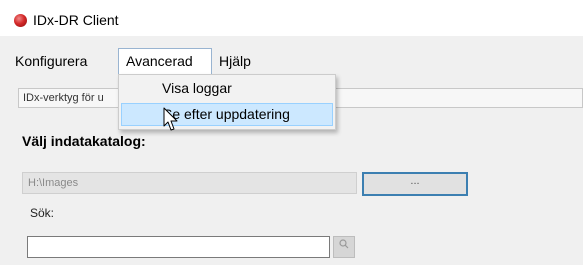 This screenshot has width=583, height=265. What do you see at coordinates (51, 61) in the screenshot?
I see `menu-konfigurera: Konfigurera` at bounding box center [51, 61].